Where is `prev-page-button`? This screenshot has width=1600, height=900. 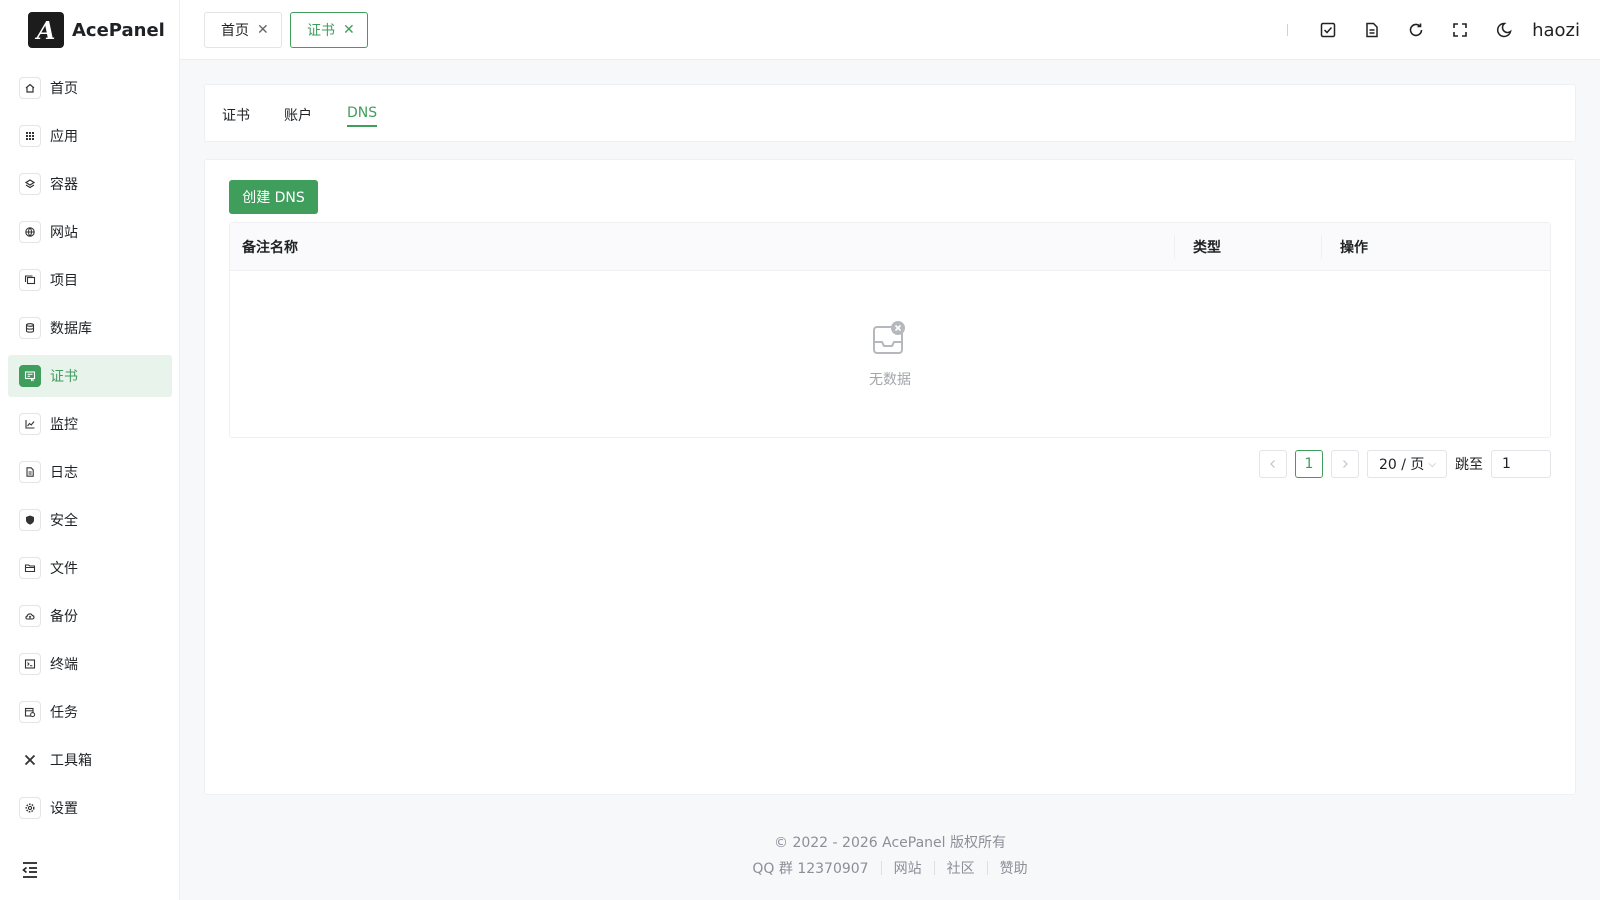 prev-page-button is located at coordinates (1273, 464).